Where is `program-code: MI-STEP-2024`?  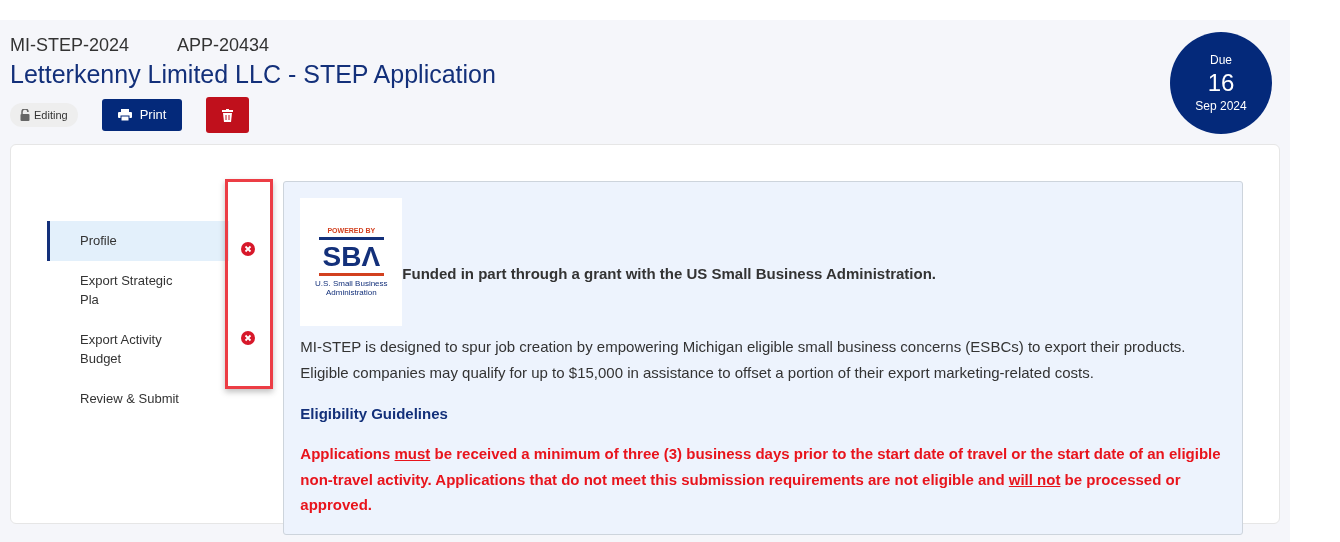
program-code: MI-STEP-2024 is located at coordinates (70, 45).